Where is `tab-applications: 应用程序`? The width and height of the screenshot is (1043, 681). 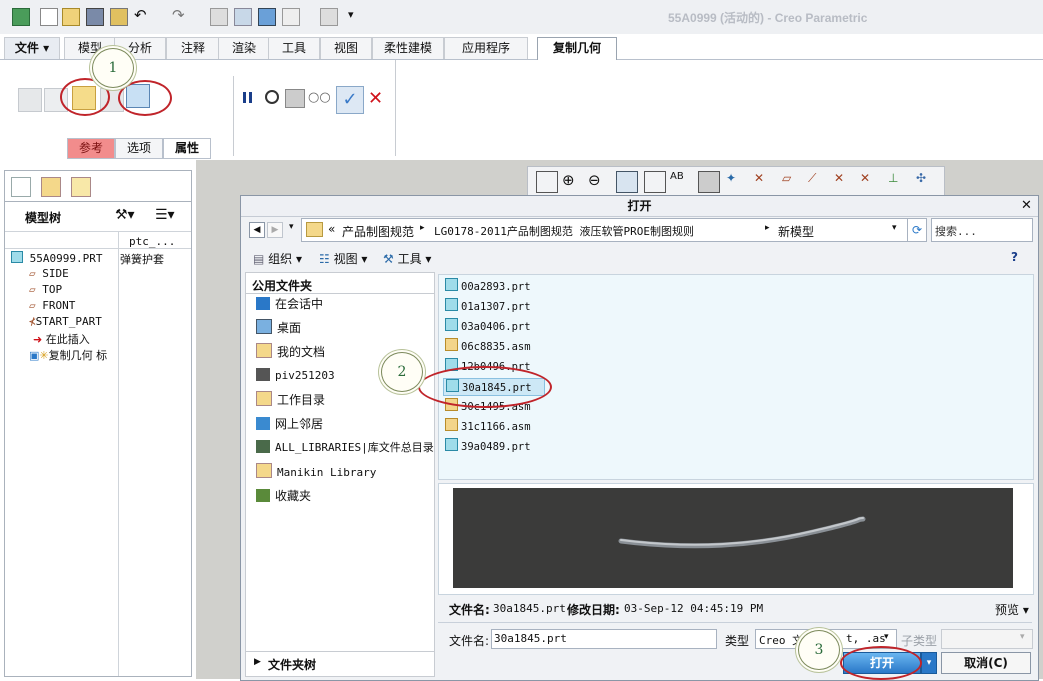
tab-applications: 应用程序 is located at coordinates (486, 48).